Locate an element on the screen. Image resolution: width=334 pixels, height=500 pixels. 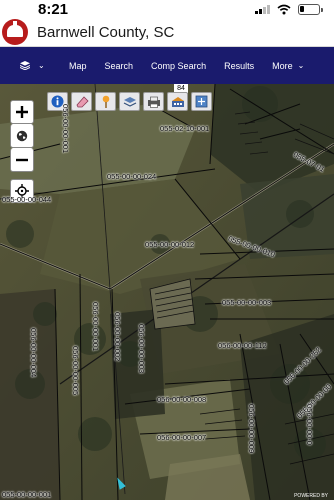
status-icons is located at coordinates (289, 9).